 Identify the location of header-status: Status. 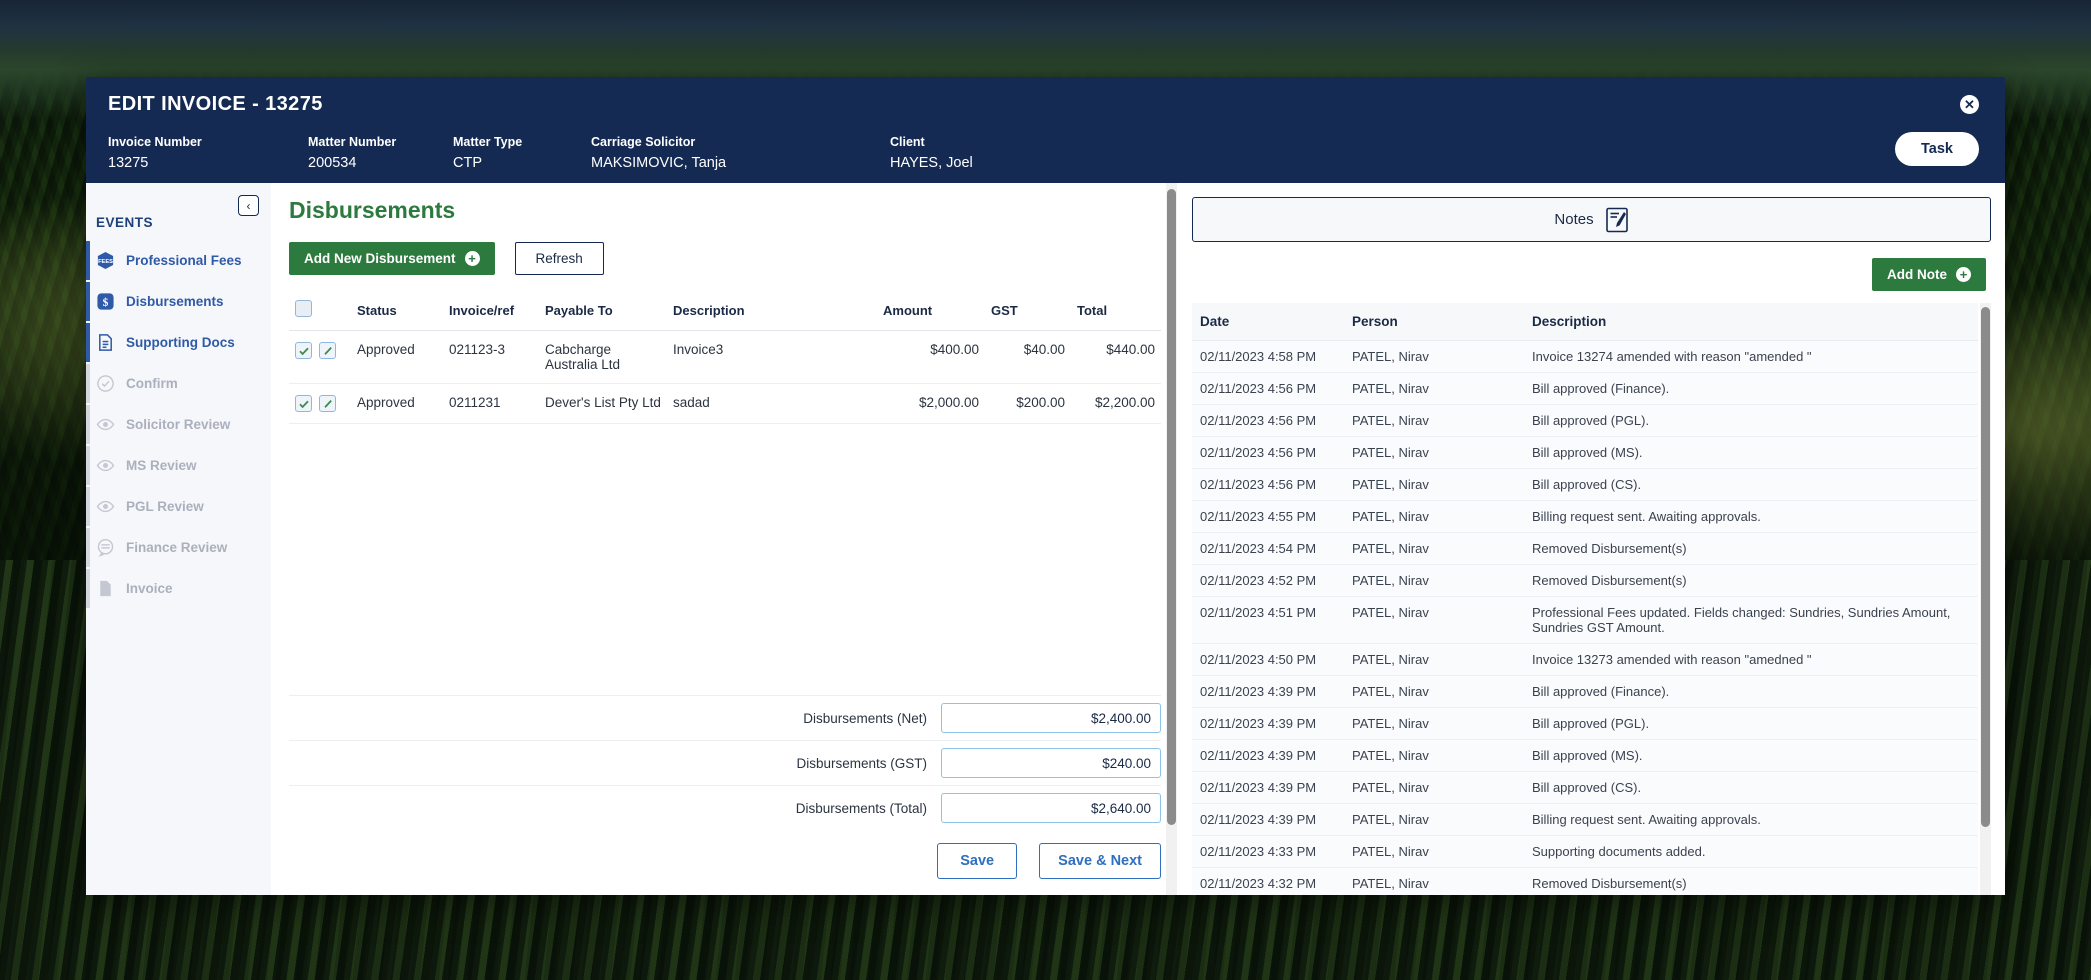
(397, 312).